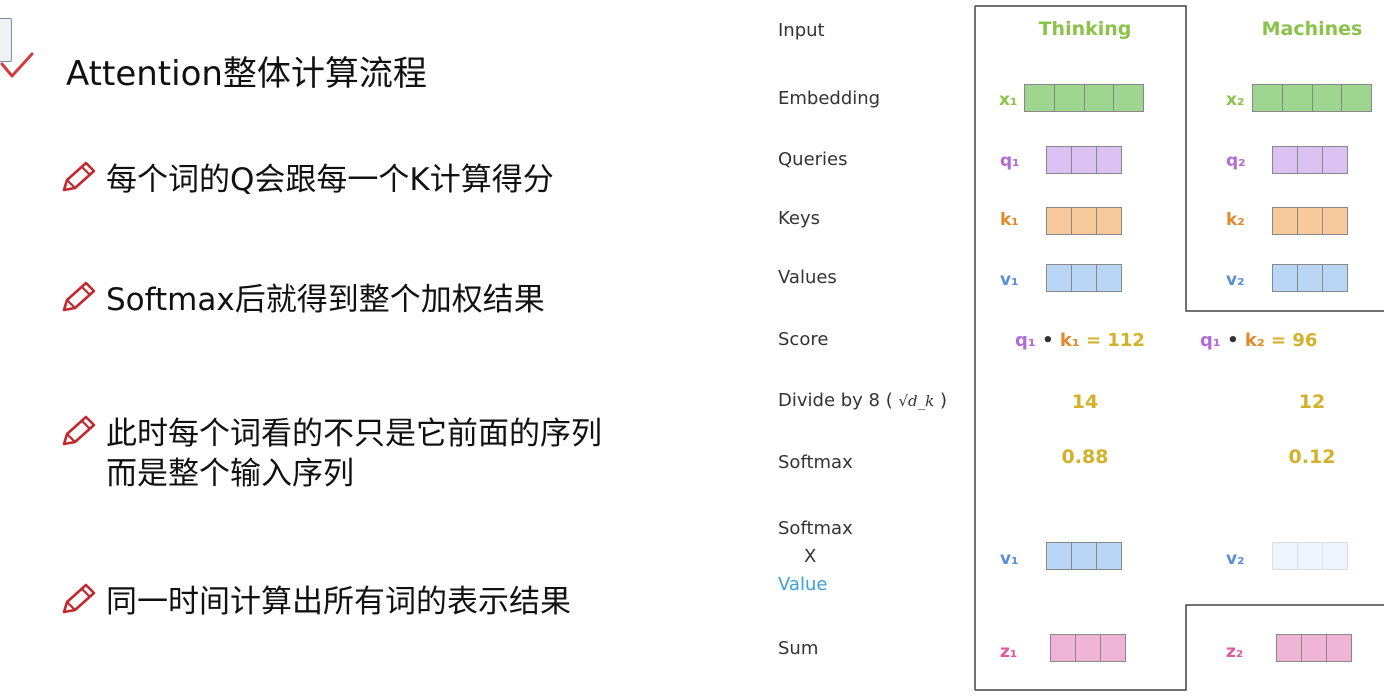  I want to click on score-machines: q₁ • k₂ = 96, so click(1260, 340).